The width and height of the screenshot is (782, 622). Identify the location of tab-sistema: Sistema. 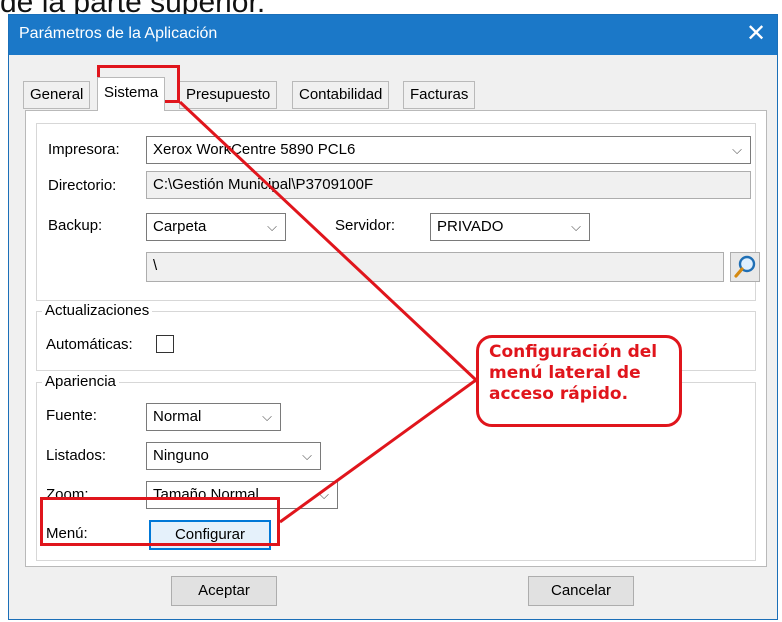
(131, 94).